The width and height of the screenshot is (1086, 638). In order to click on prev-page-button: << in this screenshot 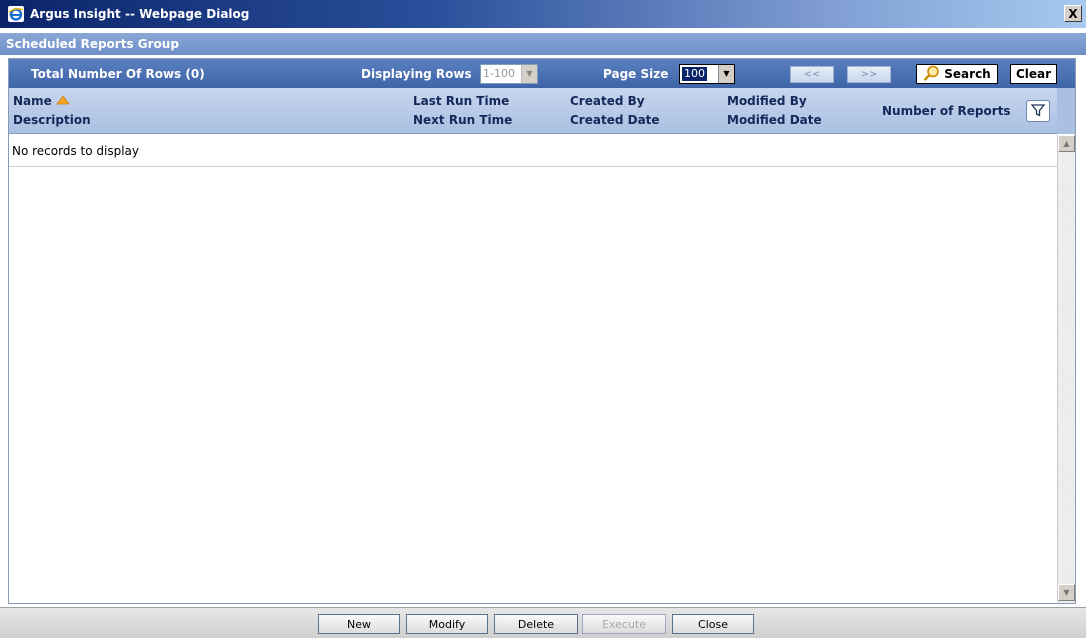, I will do `click(812, 74)`.